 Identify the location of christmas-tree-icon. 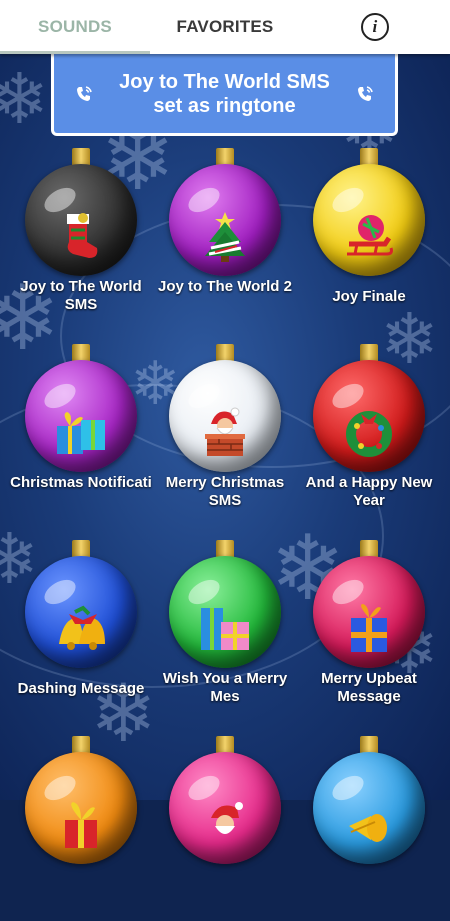
(225, 236).